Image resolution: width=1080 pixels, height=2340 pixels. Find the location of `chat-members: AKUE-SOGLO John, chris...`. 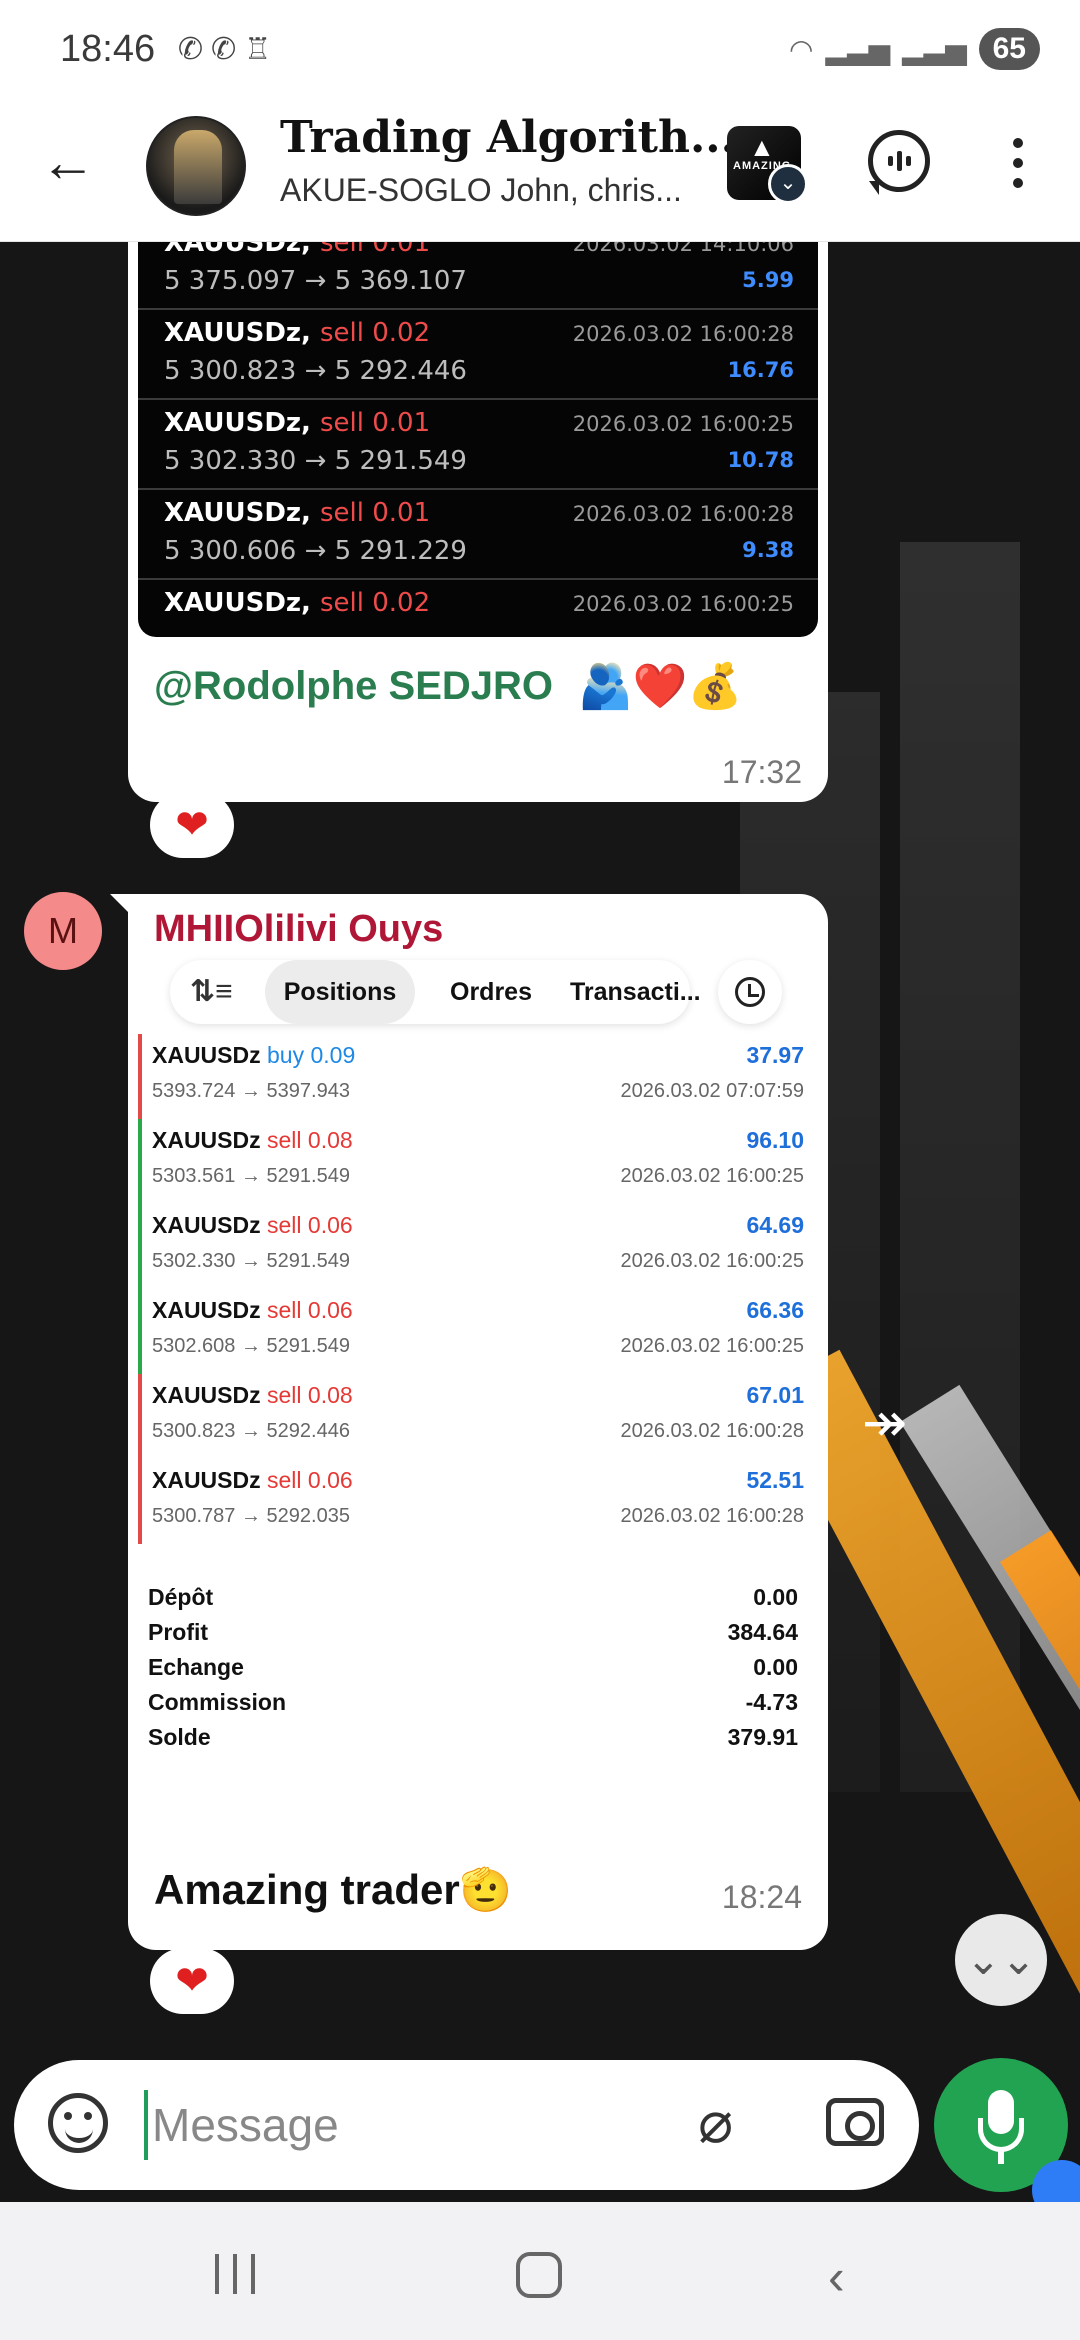

chat-members: AKUE-SOGLO John, chris... is located at coordinates (481, 190).